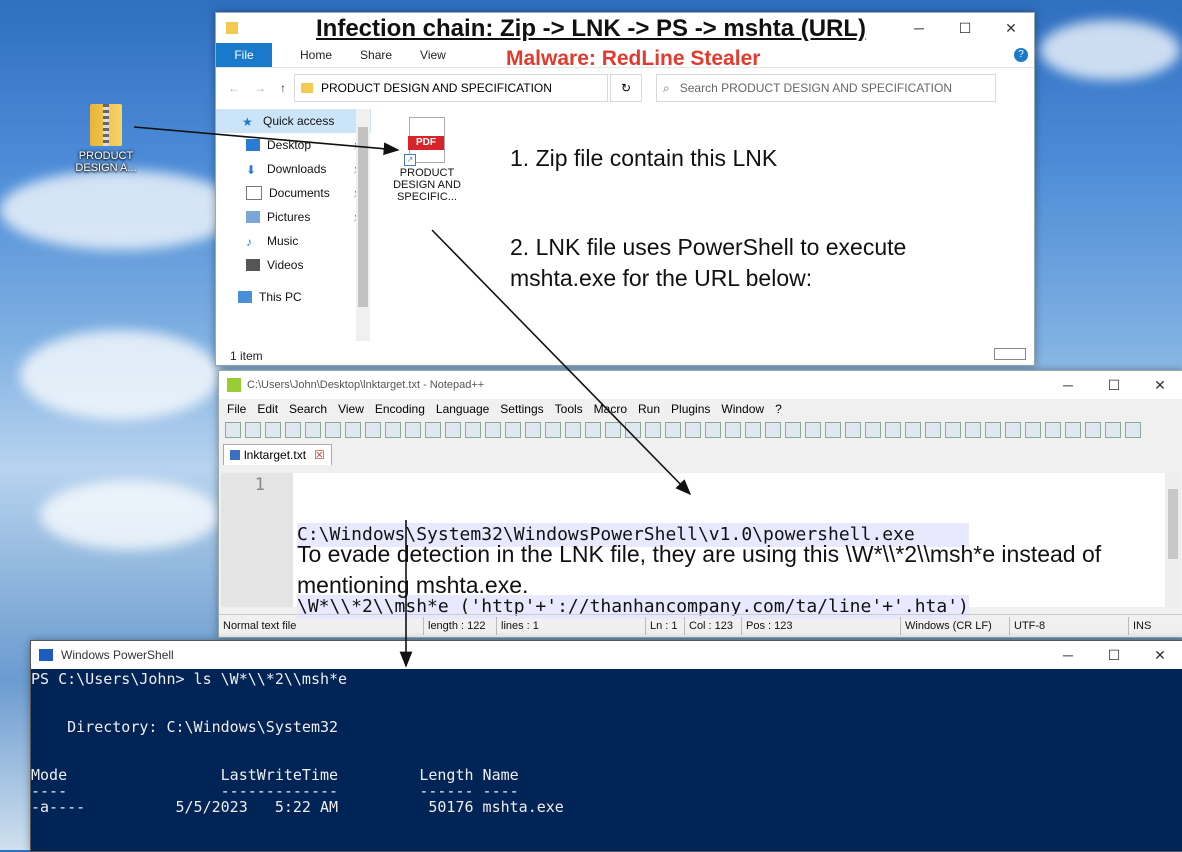  What do you see at coordinates (561, 362) in the screenshot?
I see `arrow-lnk-to-code` at bounding box center [561, 362].